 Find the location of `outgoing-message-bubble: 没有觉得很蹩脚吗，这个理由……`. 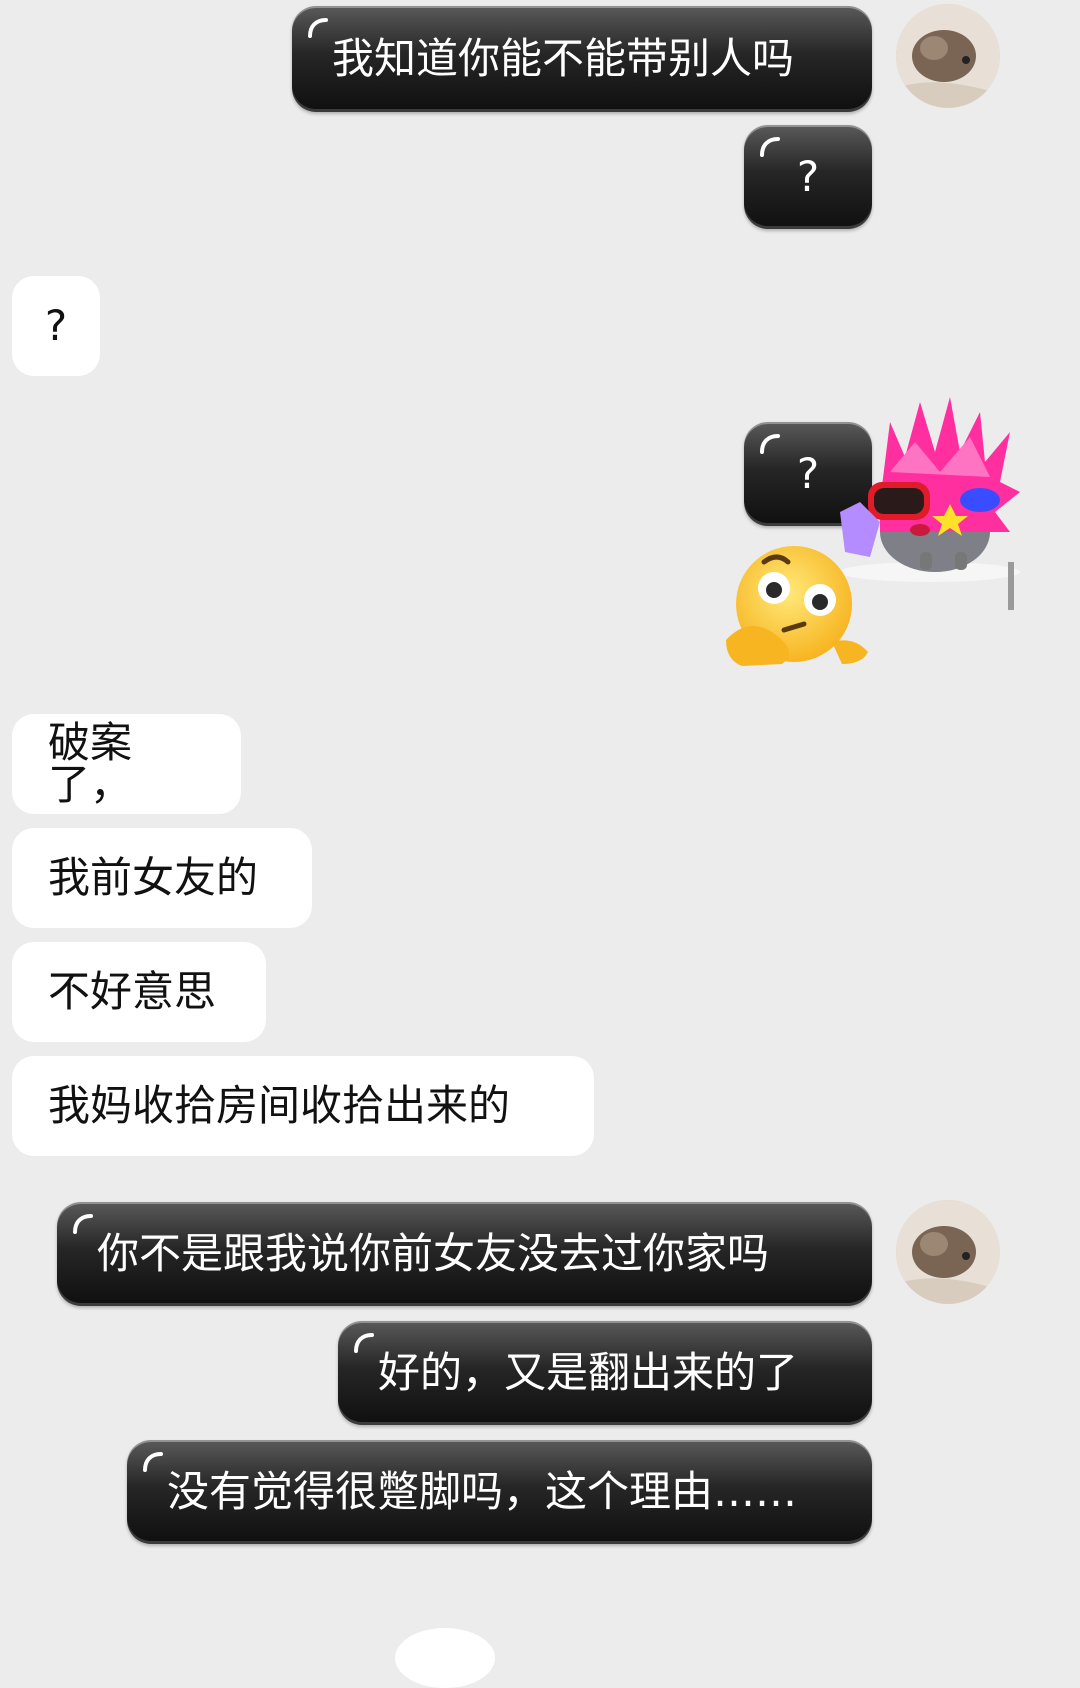

outgoing-message-bubble: 没有觉得很蹩脚吗，这个理由…… is located at coordinates (499, 1492).